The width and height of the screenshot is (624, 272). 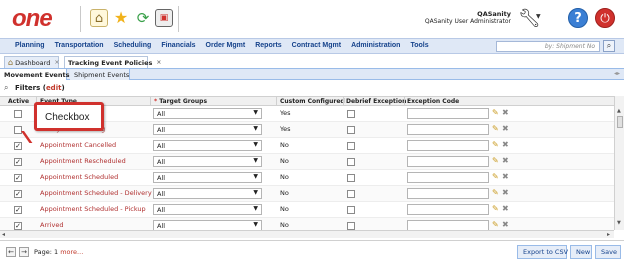 I want to click on col-exception-code: Exception Code, so click(x=433, y=101).